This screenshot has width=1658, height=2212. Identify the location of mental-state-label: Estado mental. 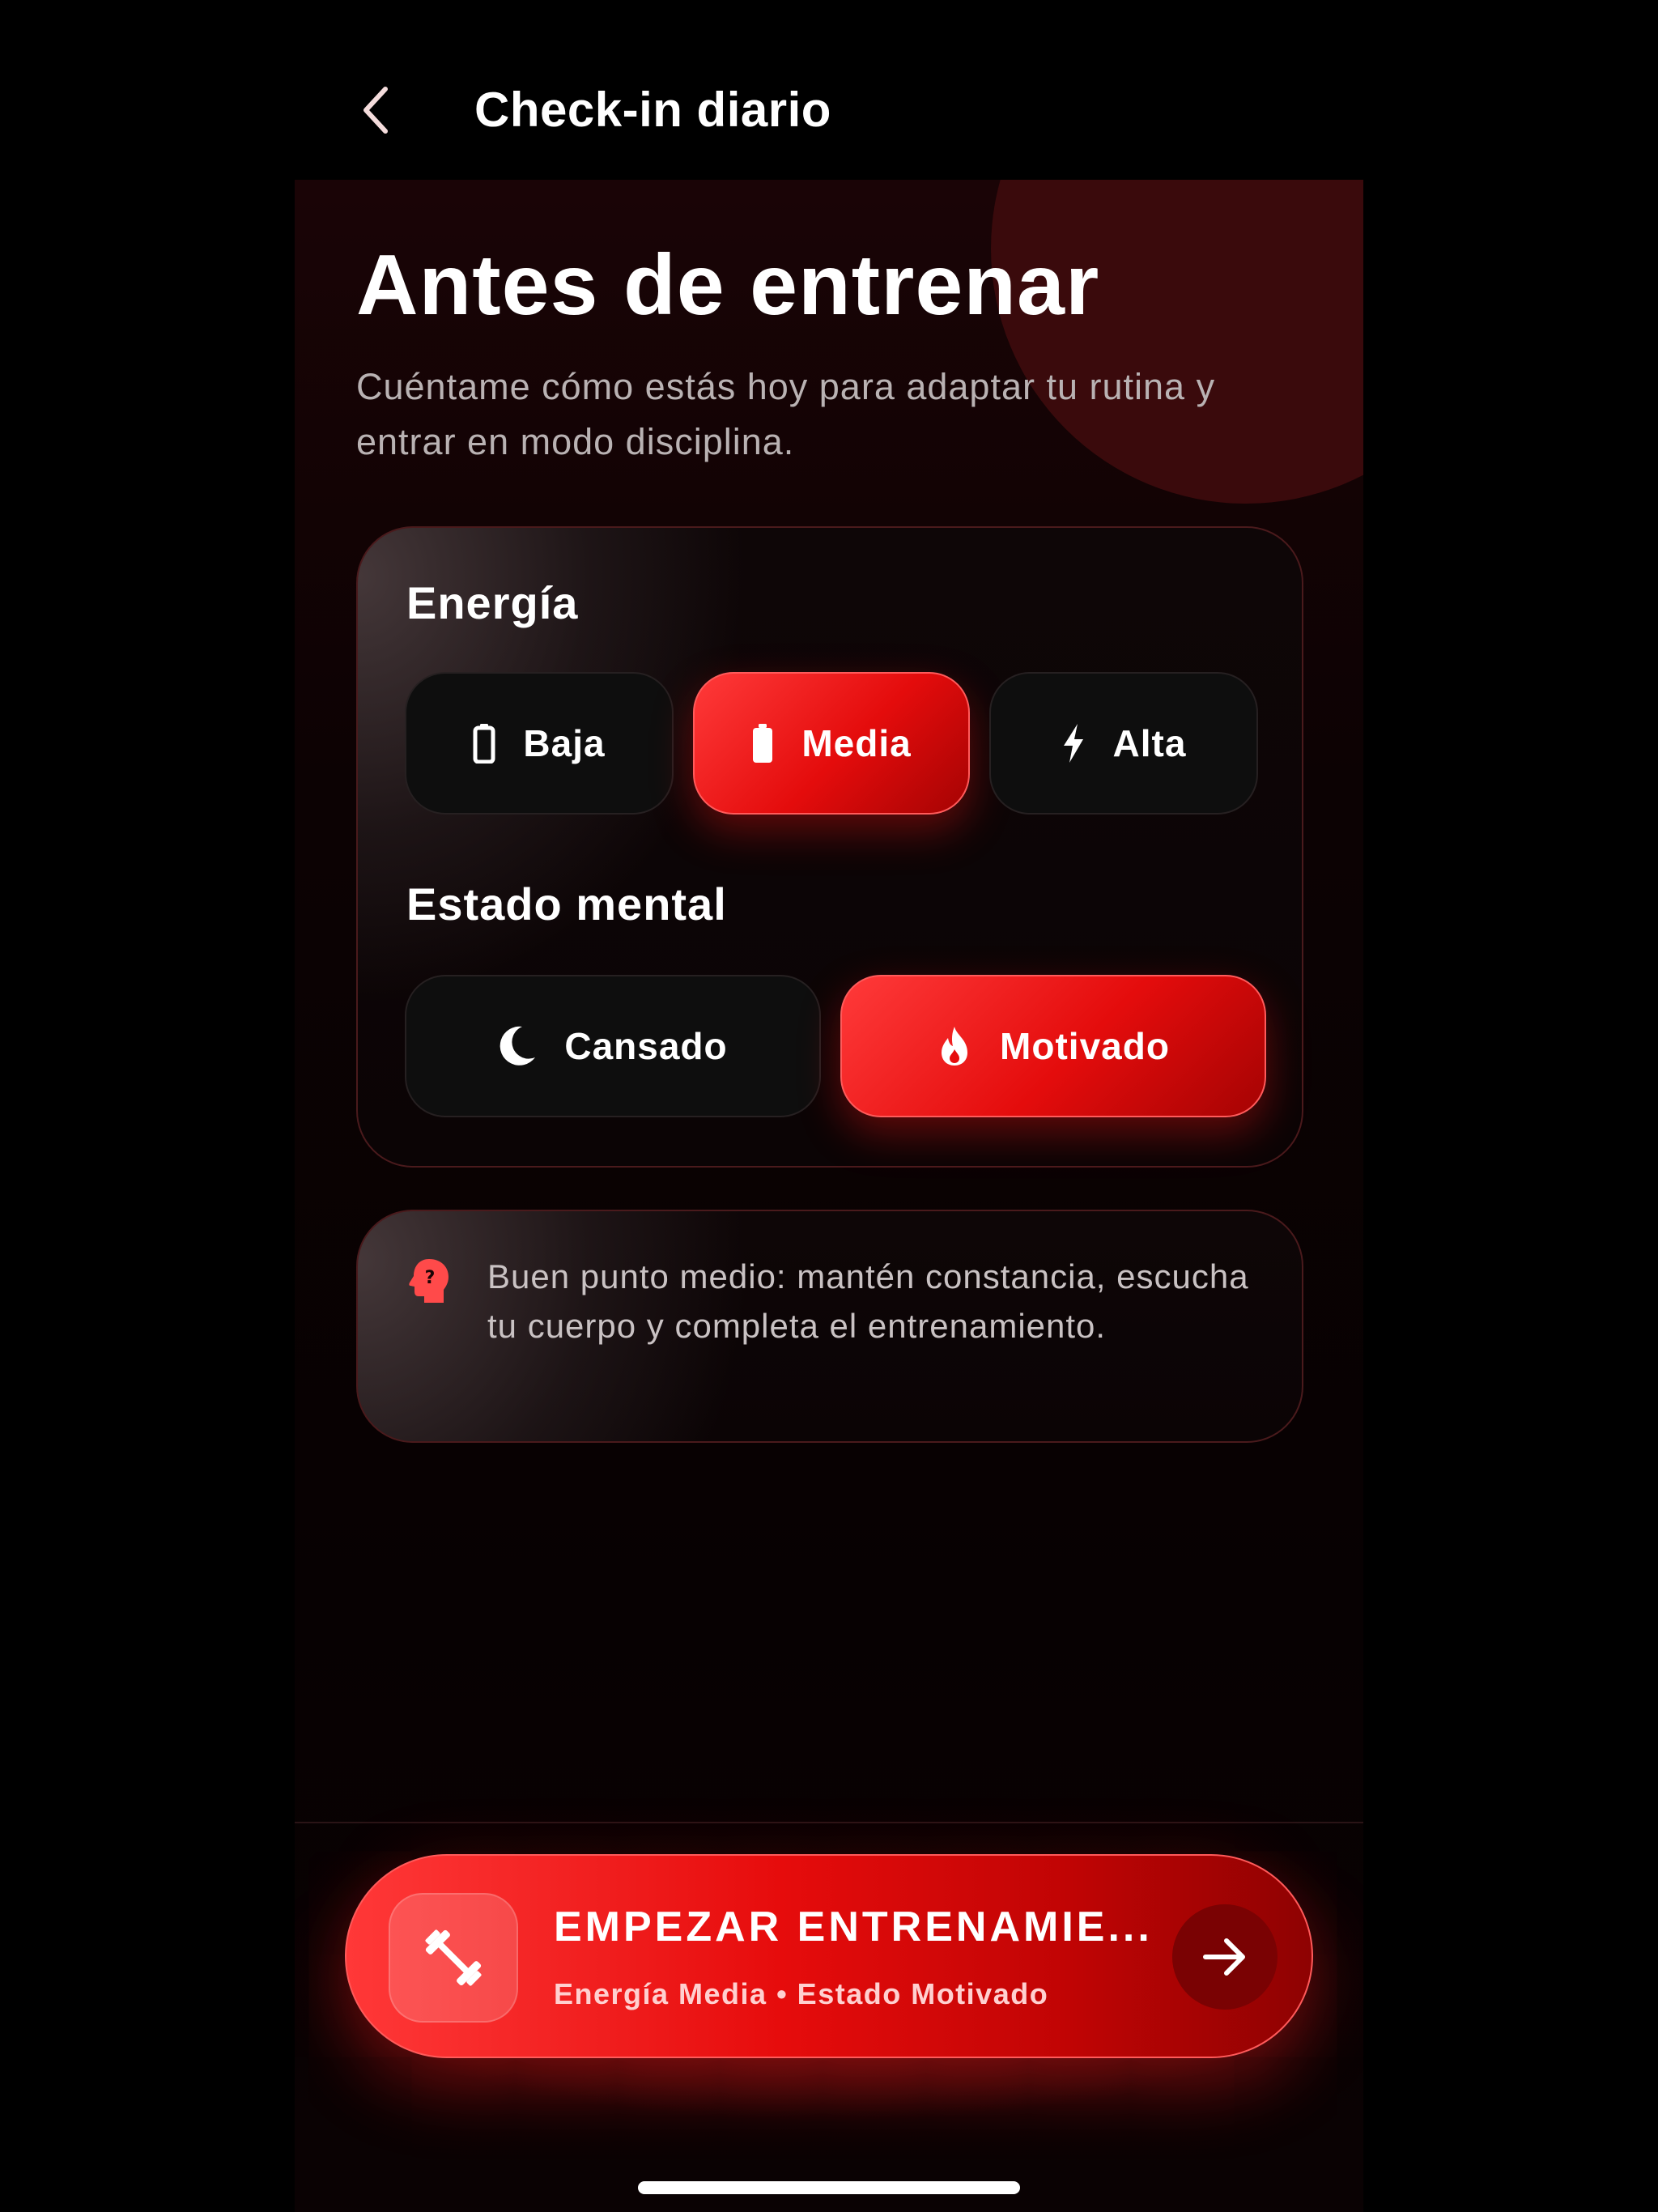
(566, 903).